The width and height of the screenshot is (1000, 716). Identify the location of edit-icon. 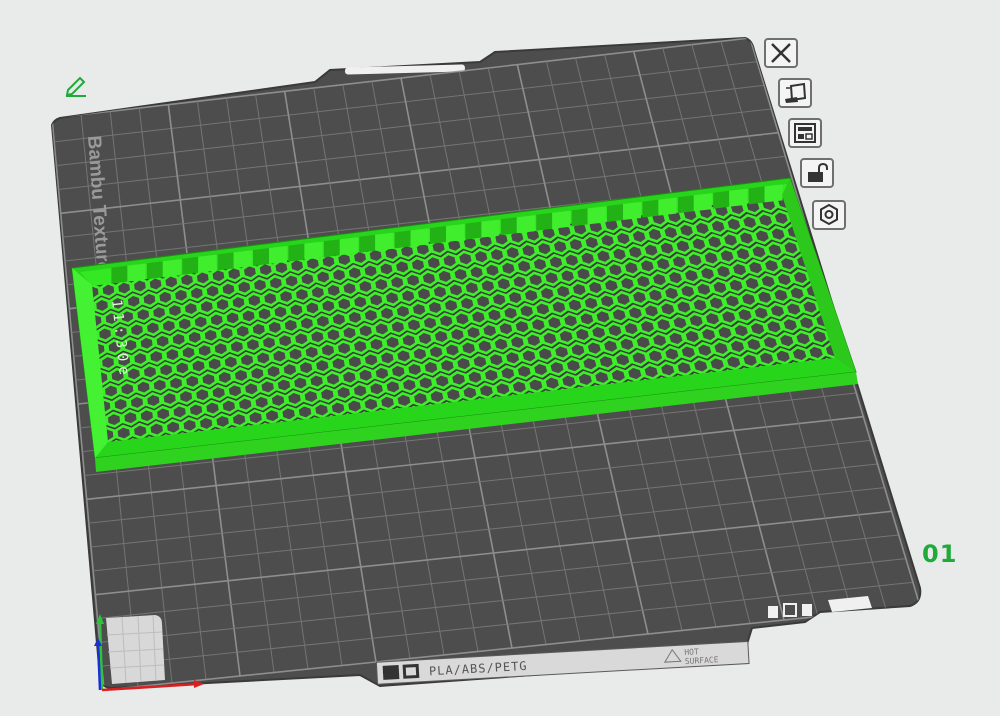
(77, 85).